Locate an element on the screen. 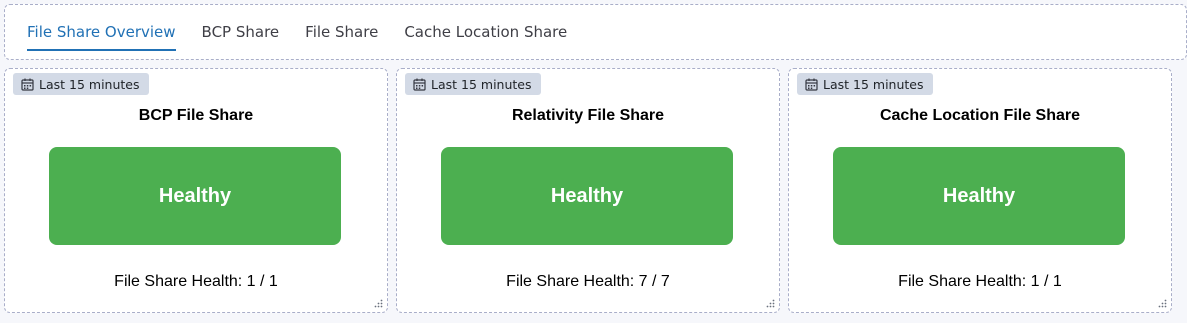 The width and height of the screenshot is (1187, 323). panel-title: Relativity File Share is located at coordinates (588, 115).